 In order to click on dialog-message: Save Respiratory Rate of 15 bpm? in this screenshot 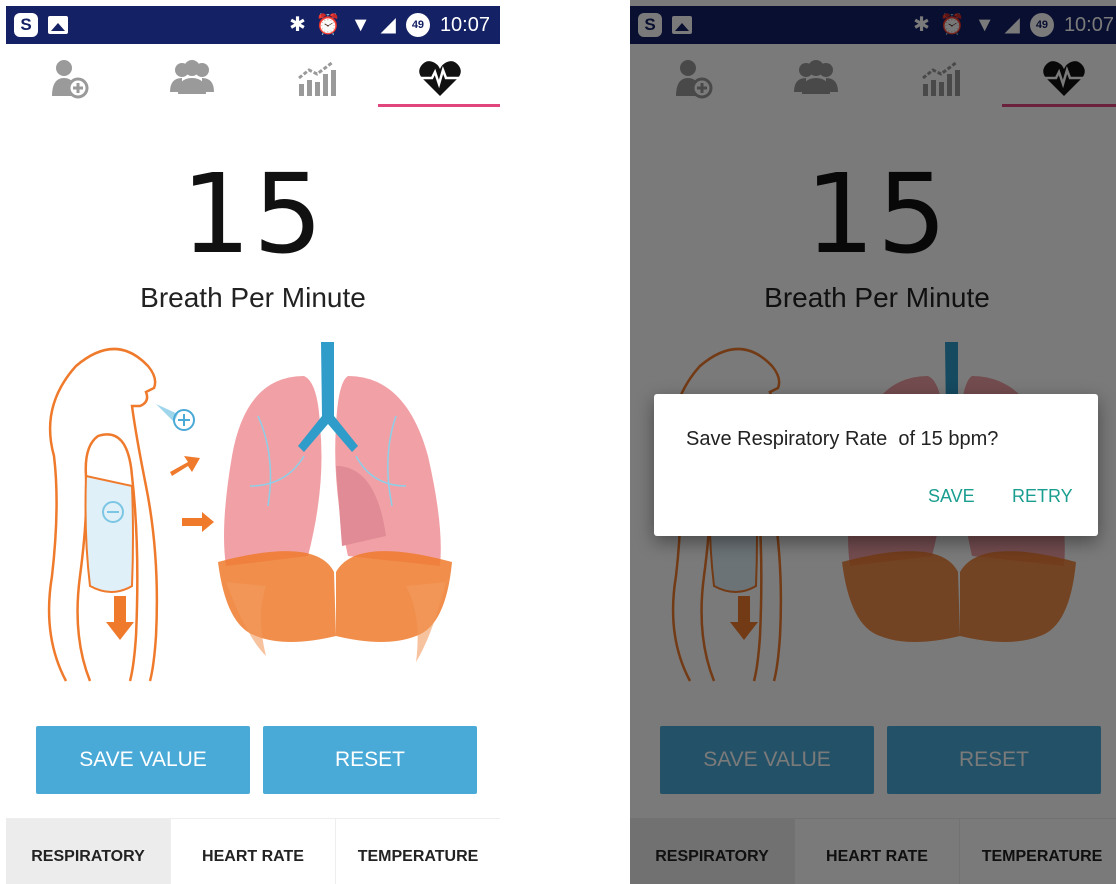, I will do `click(842, 439)`.